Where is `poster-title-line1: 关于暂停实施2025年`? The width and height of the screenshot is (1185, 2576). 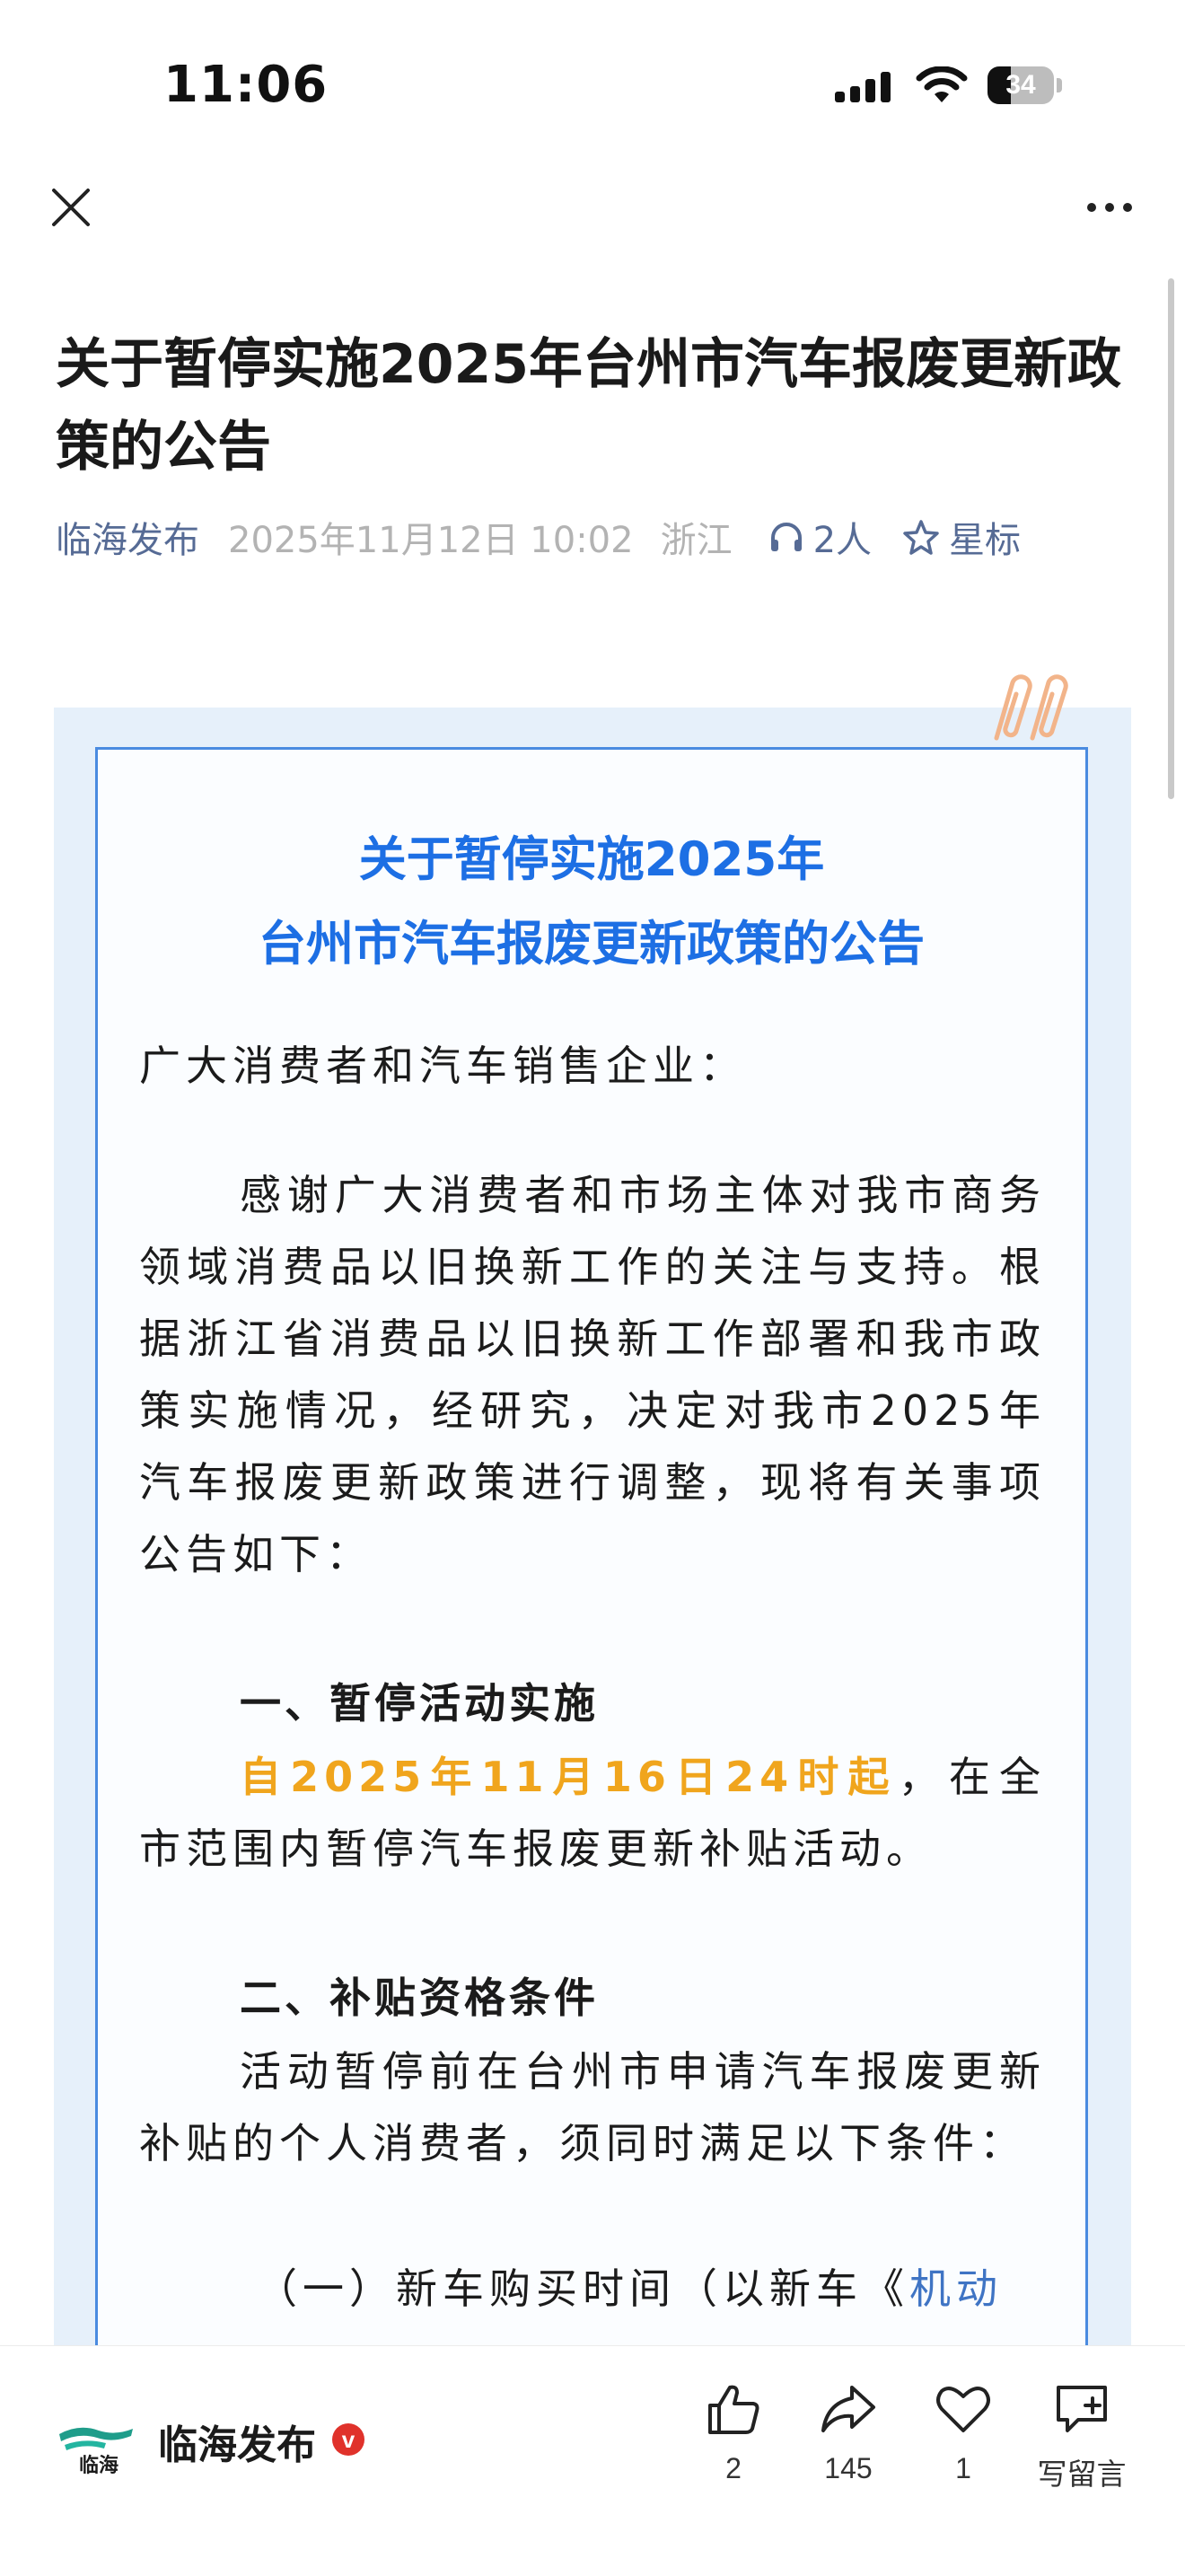
poster-title-line1: 关于暂停实施2025年 is located at coordinates (591, 859).